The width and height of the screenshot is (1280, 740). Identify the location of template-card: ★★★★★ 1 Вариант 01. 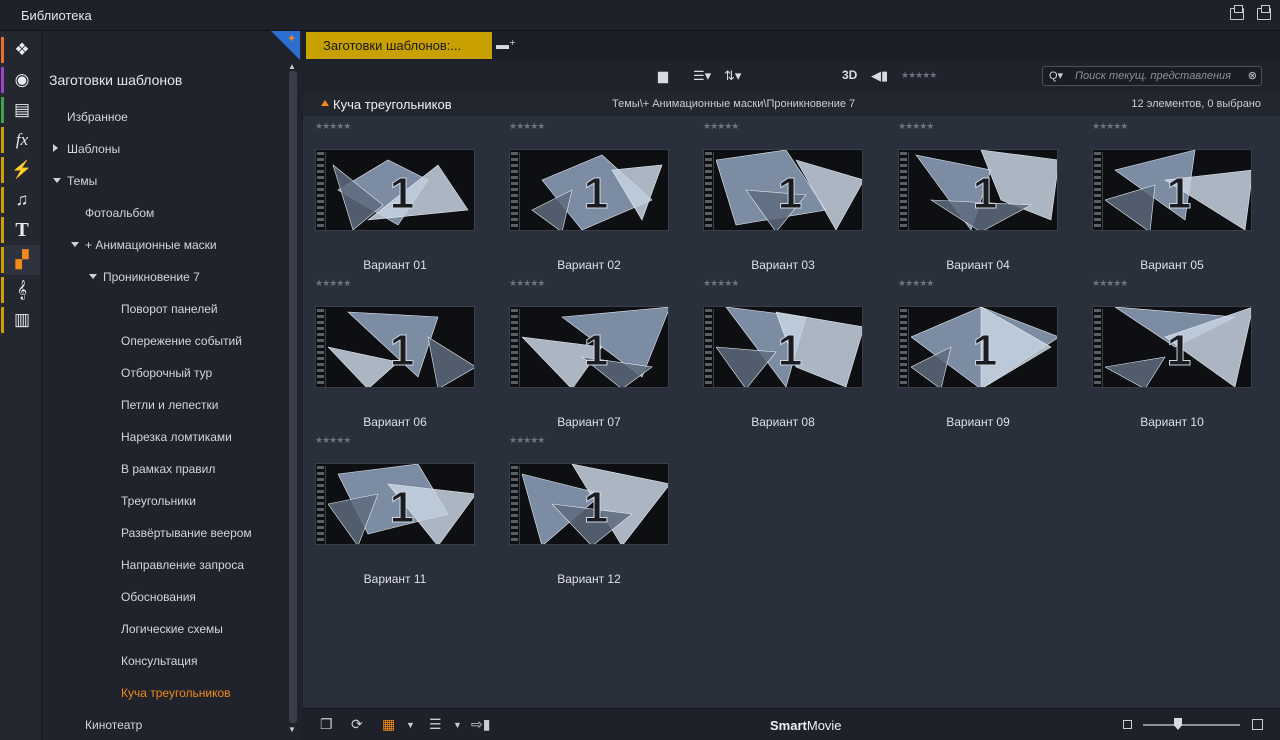
(389, 194).